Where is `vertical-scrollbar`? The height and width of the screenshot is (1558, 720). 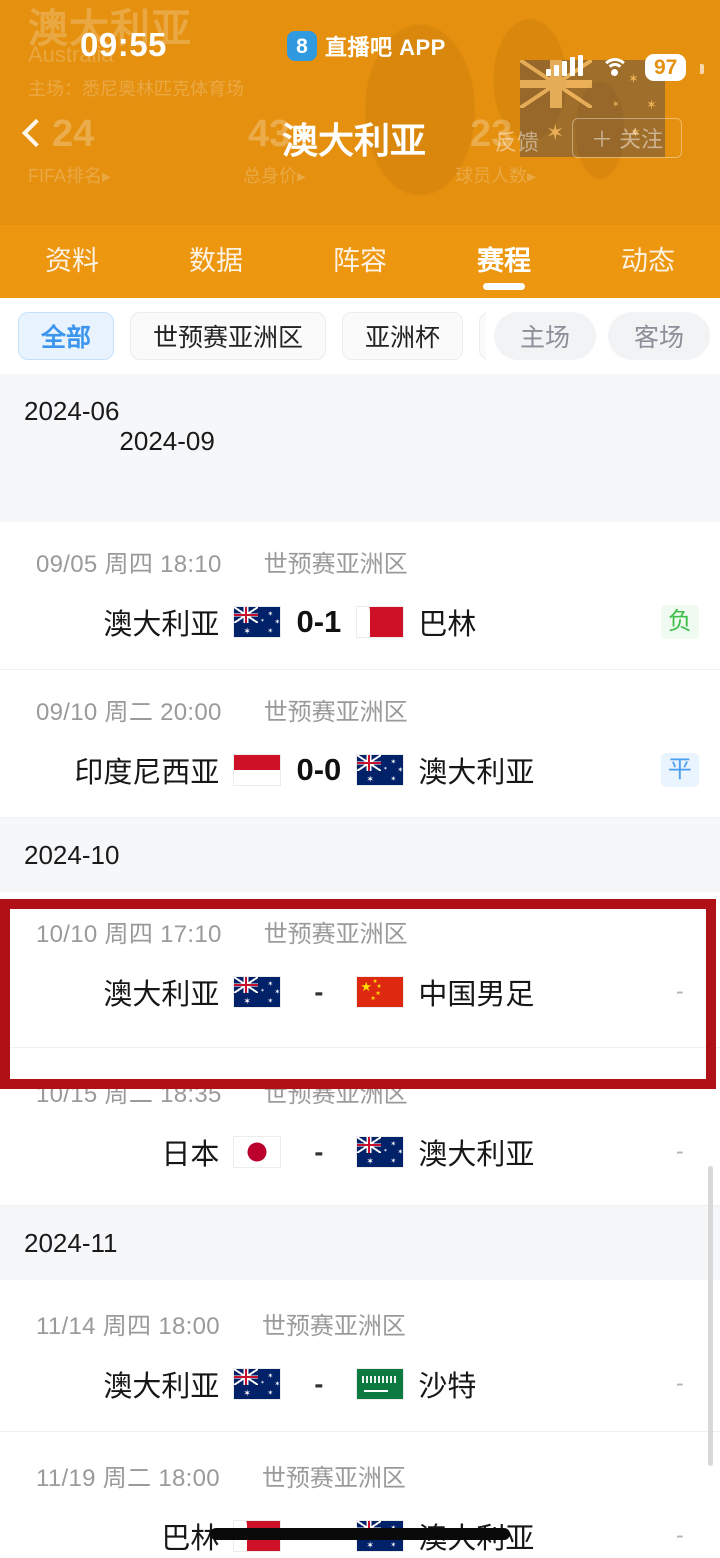
vertical-scrollbar is located at coordinates (710, 1316).